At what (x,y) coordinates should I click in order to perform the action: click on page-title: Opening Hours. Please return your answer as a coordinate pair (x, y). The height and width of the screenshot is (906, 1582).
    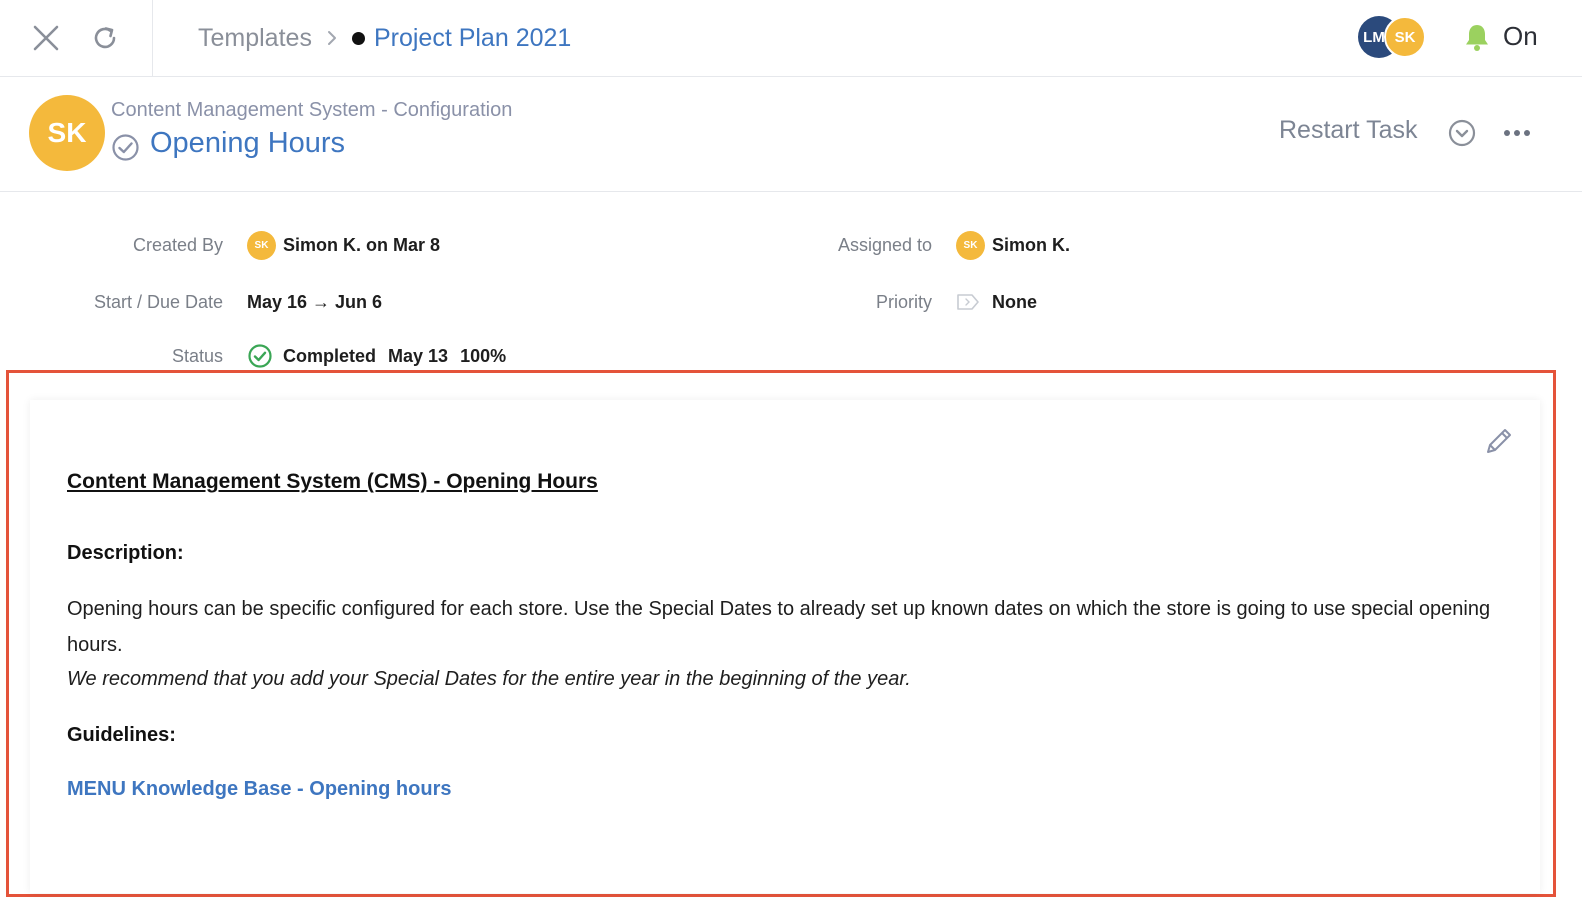
    Looking at the image, I should click on (248, 143).